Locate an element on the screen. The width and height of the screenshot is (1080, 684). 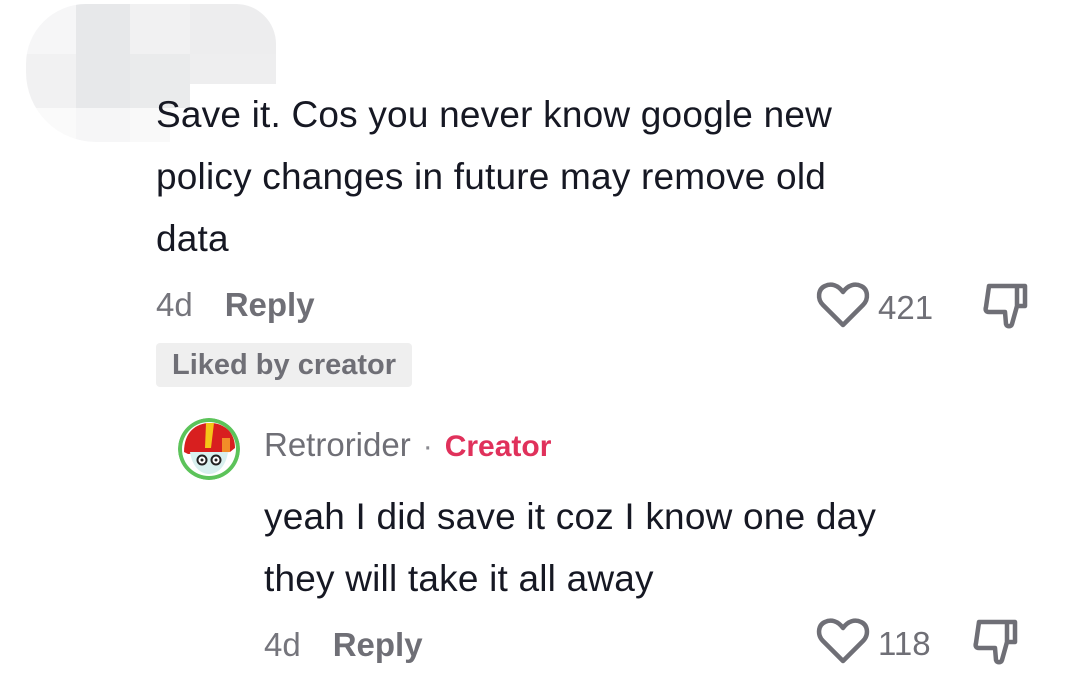
dislike-button is located at coordinates (1006, 307).